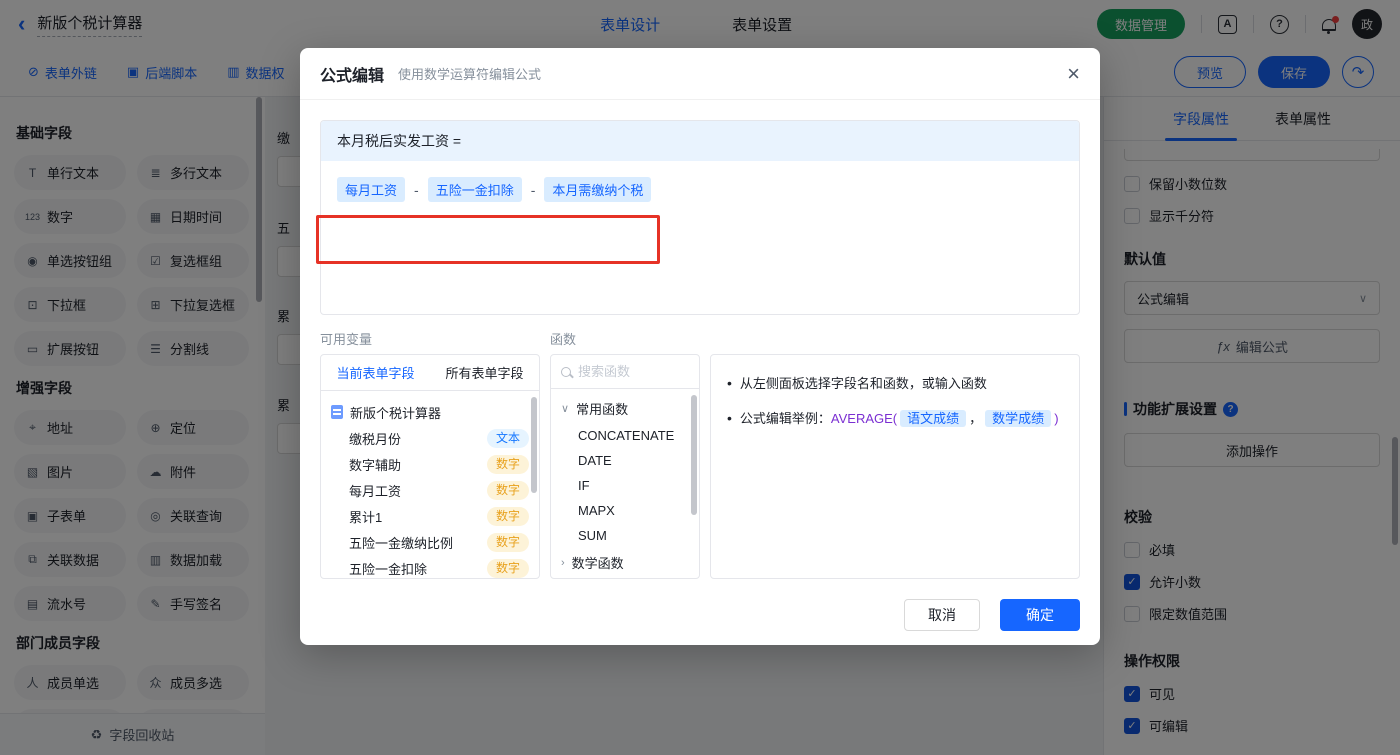 Image resolution: width=1400 pixels, height=755 pixels. Describe the element at coordinates (895, 383) in the screenshot. I see `help-tip-1: • 从左侧面板选择字段名和函数，或输入函数` at that location.